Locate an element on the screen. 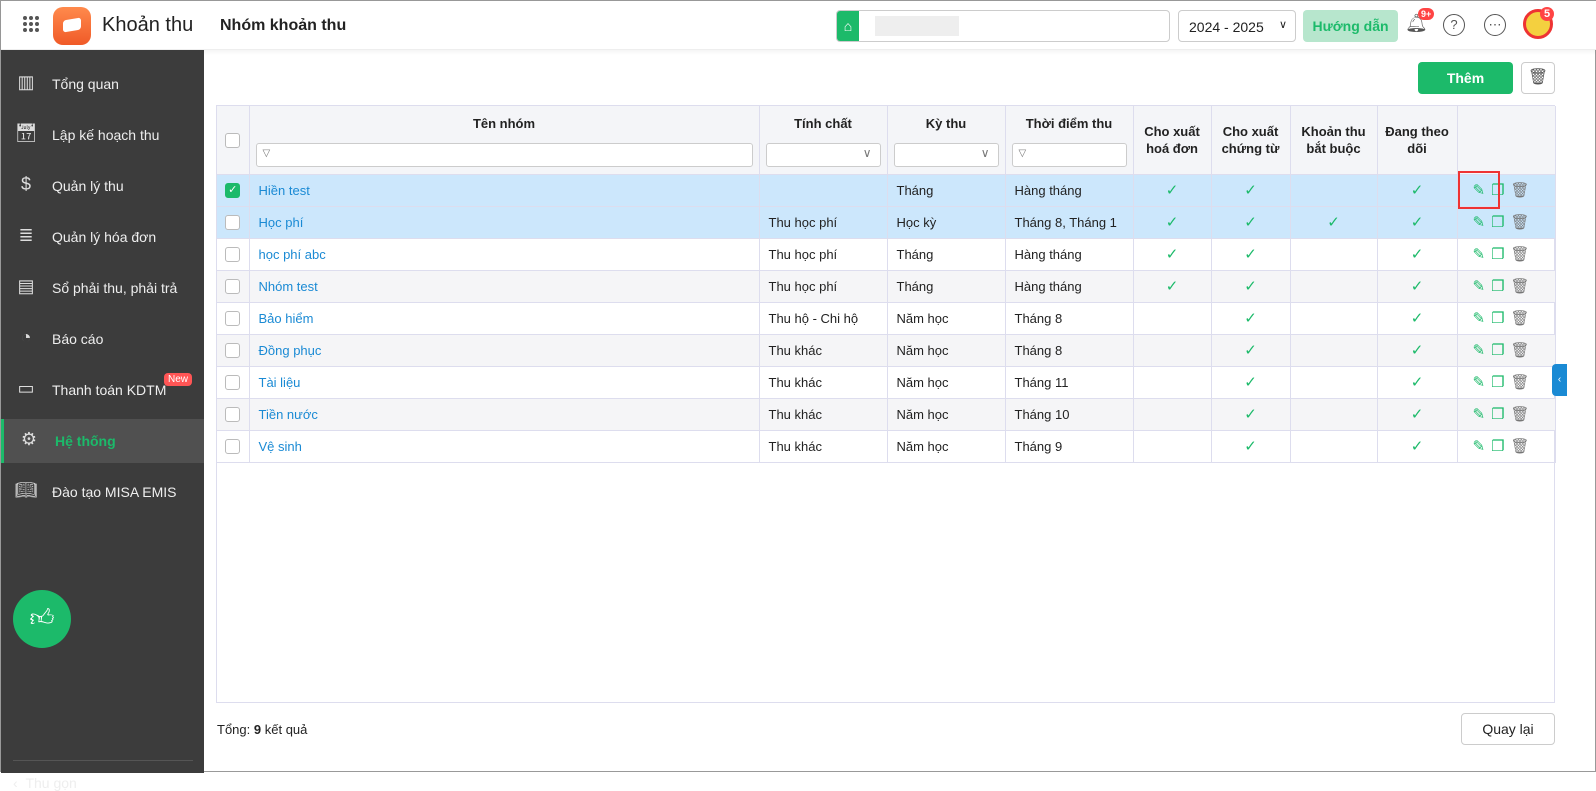 This screenshot has width=1596, height=791. bulk-delete-button: 🗑︎ is located at coordinates (1538, 78).